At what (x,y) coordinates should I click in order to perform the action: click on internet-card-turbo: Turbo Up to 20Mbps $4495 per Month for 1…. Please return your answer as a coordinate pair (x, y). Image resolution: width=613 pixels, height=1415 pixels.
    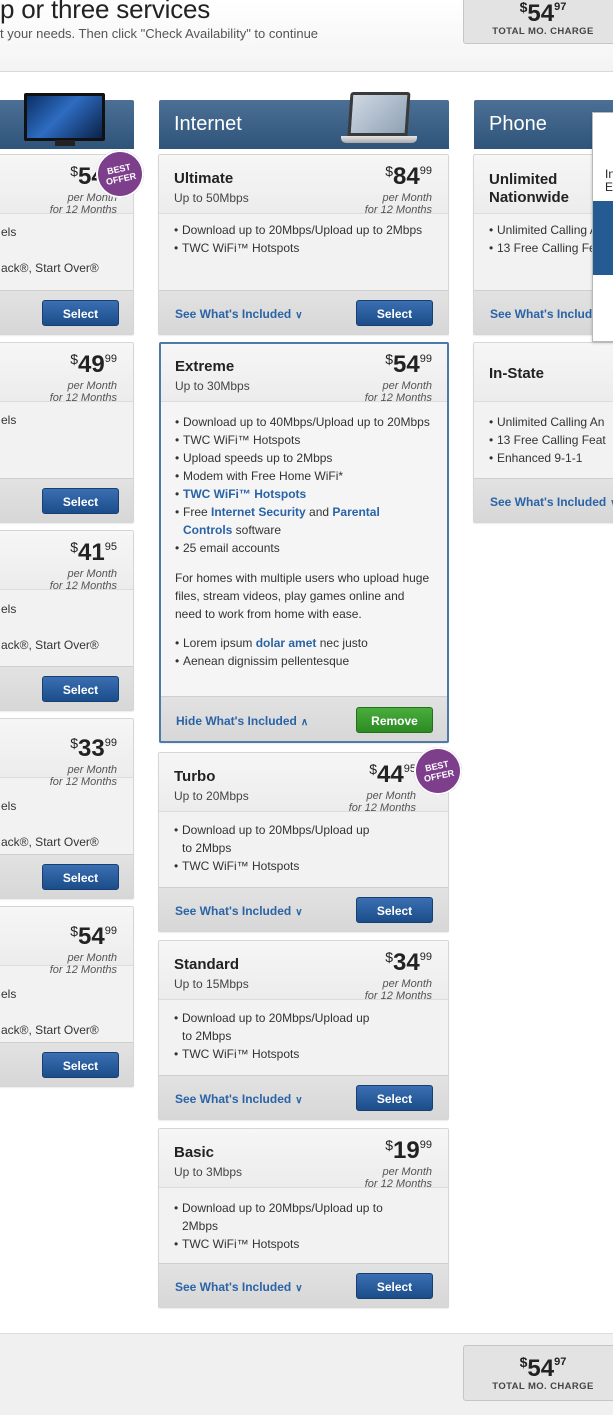
    Looking at the image, I should click on (303, 842).